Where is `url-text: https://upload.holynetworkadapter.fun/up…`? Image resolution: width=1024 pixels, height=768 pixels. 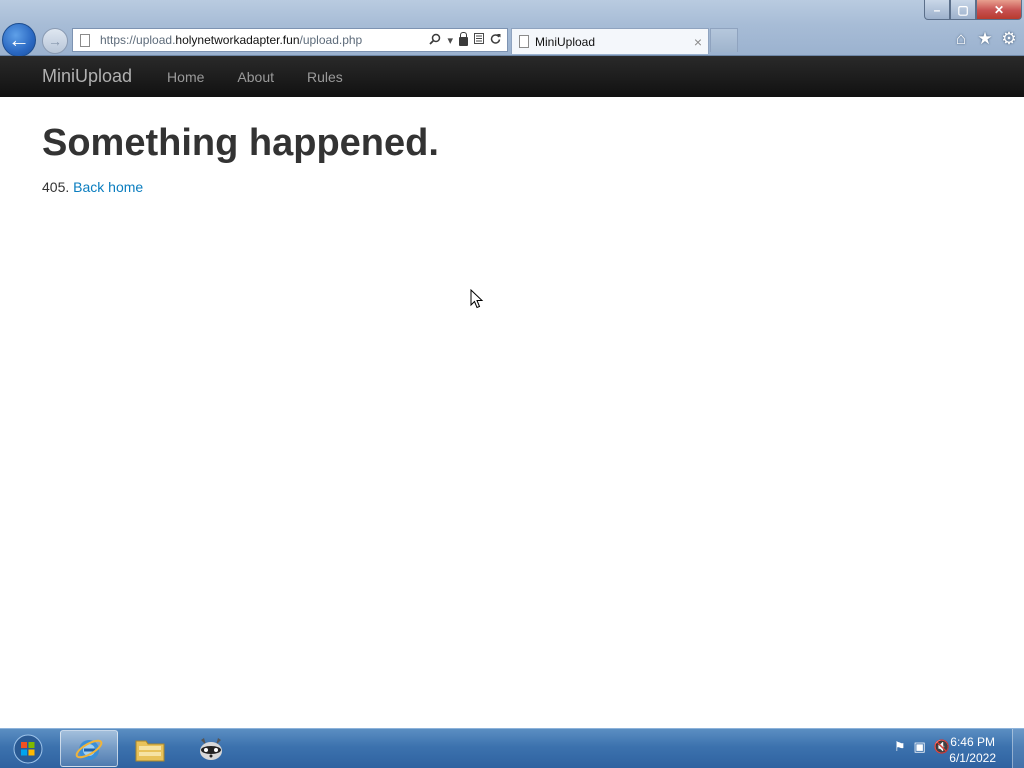
url-text: https://upload.holynetworkadapter.fun/up… is located at coordinates (264, 40).